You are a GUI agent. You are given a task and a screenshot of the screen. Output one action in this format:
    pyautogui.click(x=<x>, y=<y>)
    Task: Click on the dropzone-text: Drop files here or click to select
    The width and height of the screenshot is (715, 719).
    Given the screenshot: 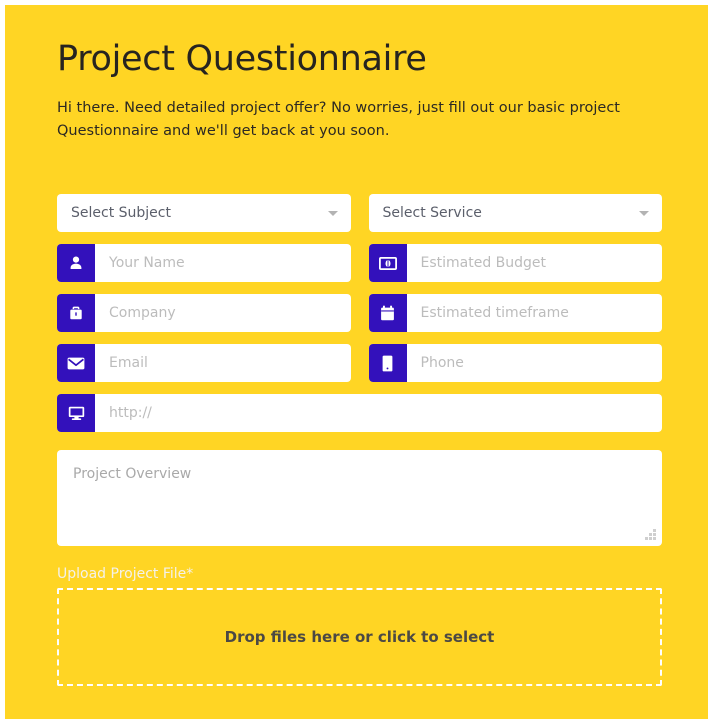 What is the action you would take?
    pyautogui.click(x=359, y=637)
    